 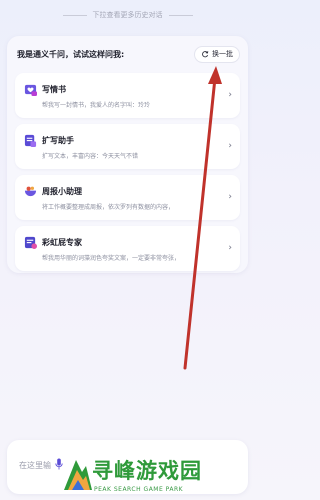 I want to click on suggestion-card-love-letter: 写情书 帮我写一封情书，我爱人的名字叫：玲玲 ›, so click(x=127, y=95).